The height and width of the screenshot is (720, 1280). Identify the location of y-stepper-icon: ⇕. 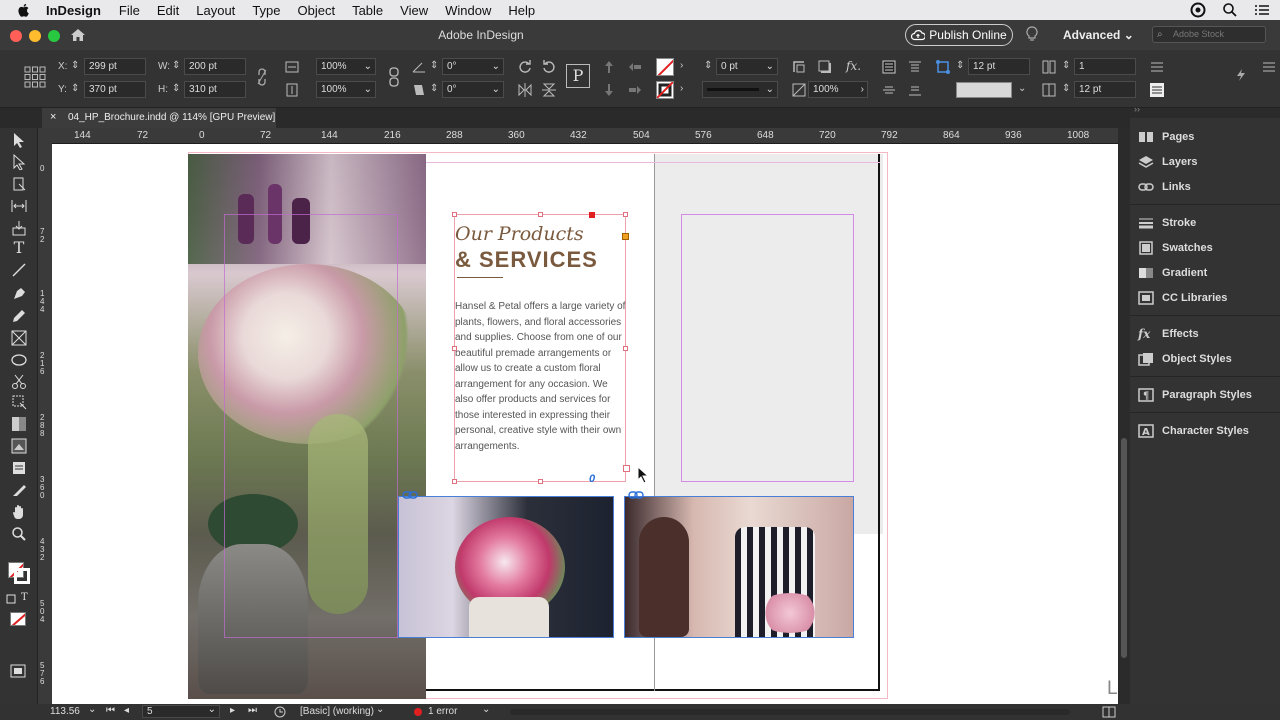
(75, 88).